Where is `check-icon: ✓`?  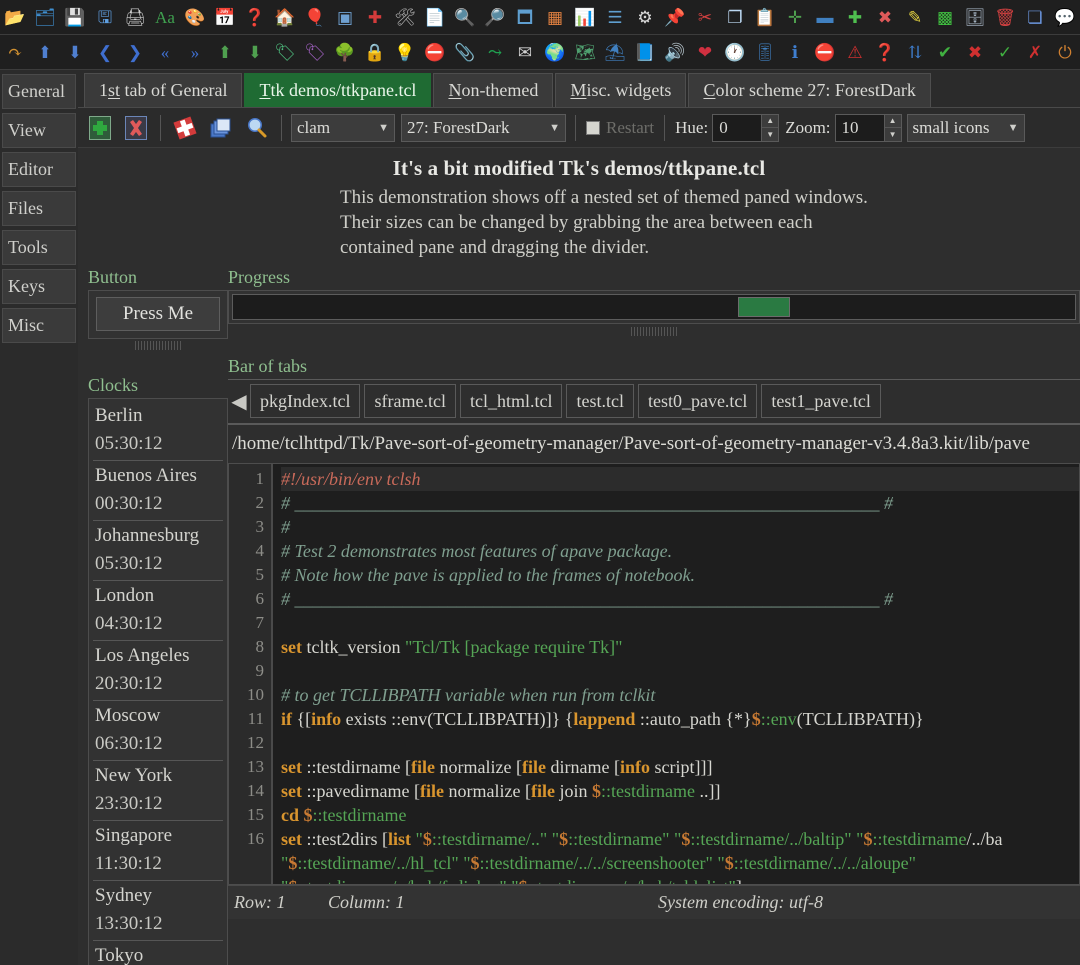
check-icon: ✓ is located at coordinates (1005, 52).